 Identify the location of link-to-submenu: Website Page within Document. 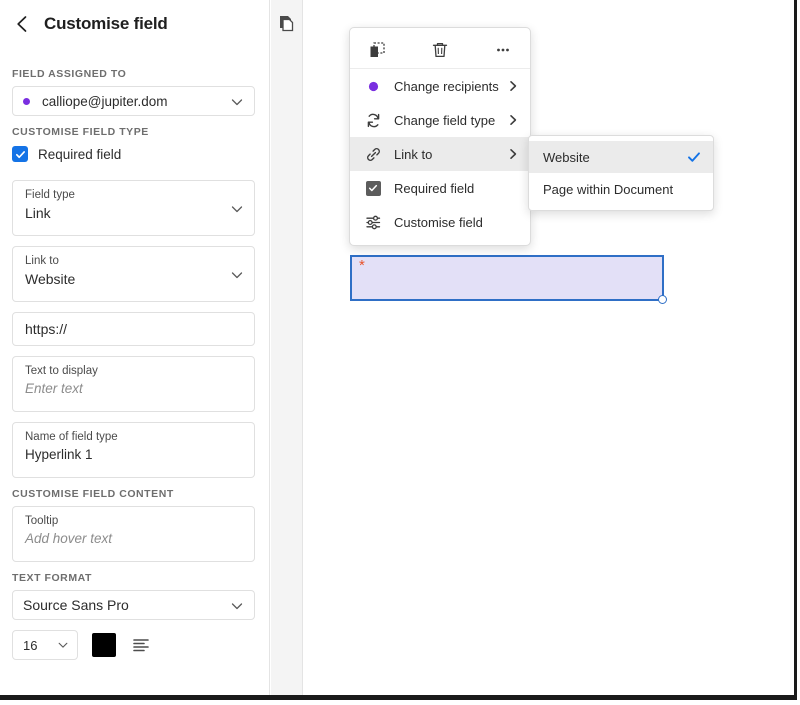
(621, 173).